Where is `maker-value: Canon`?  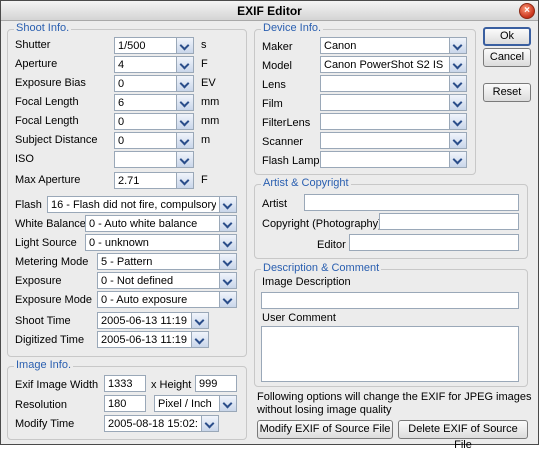
maker-value: Canon is located at coordinates (340, 46).